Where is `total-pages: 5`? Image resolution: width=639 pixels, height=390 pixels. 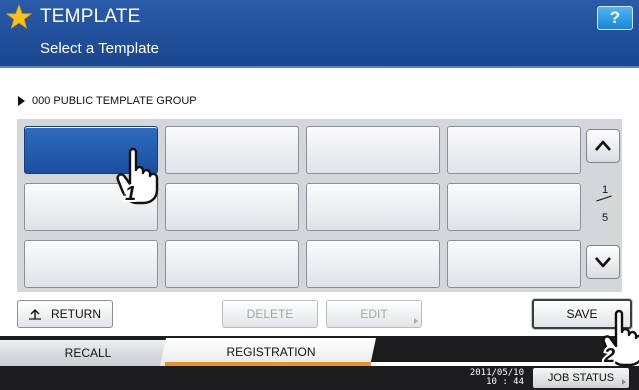
total-pages: 5 is located at coordinates (605, 218).